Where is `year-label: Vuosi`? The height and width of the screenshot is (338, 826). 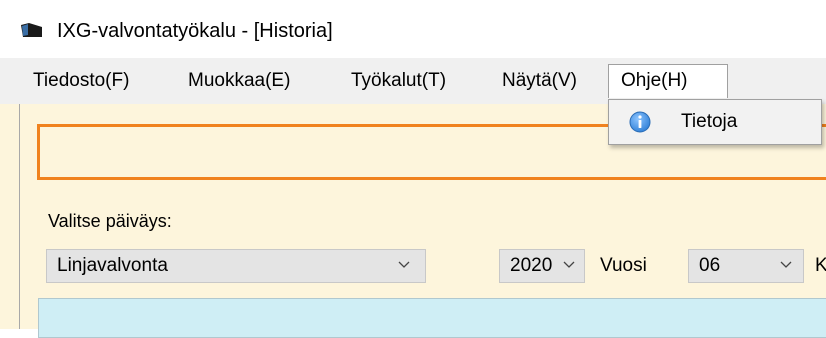
year-label: Vuosi is located at coordinates (623, 265).